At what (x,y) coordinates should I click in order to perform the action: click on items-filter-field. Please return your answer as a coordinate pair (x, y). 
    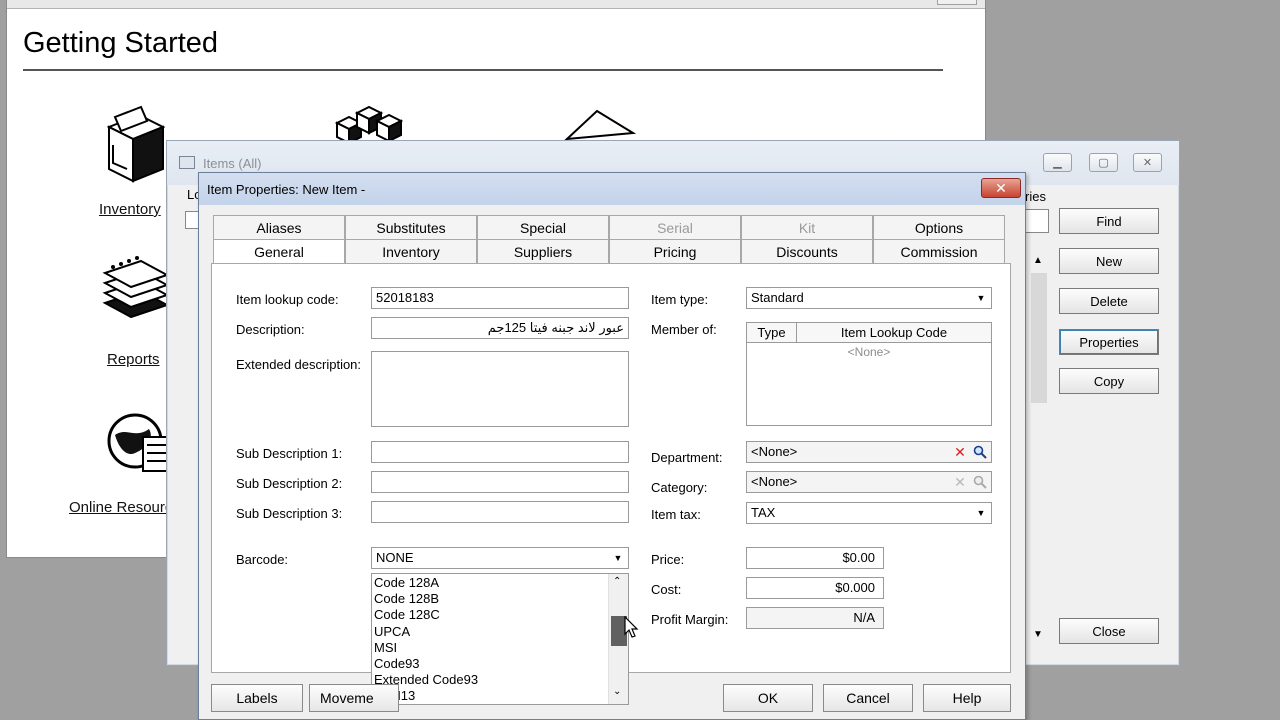
    Looking at the image, I should click on (192, 220).